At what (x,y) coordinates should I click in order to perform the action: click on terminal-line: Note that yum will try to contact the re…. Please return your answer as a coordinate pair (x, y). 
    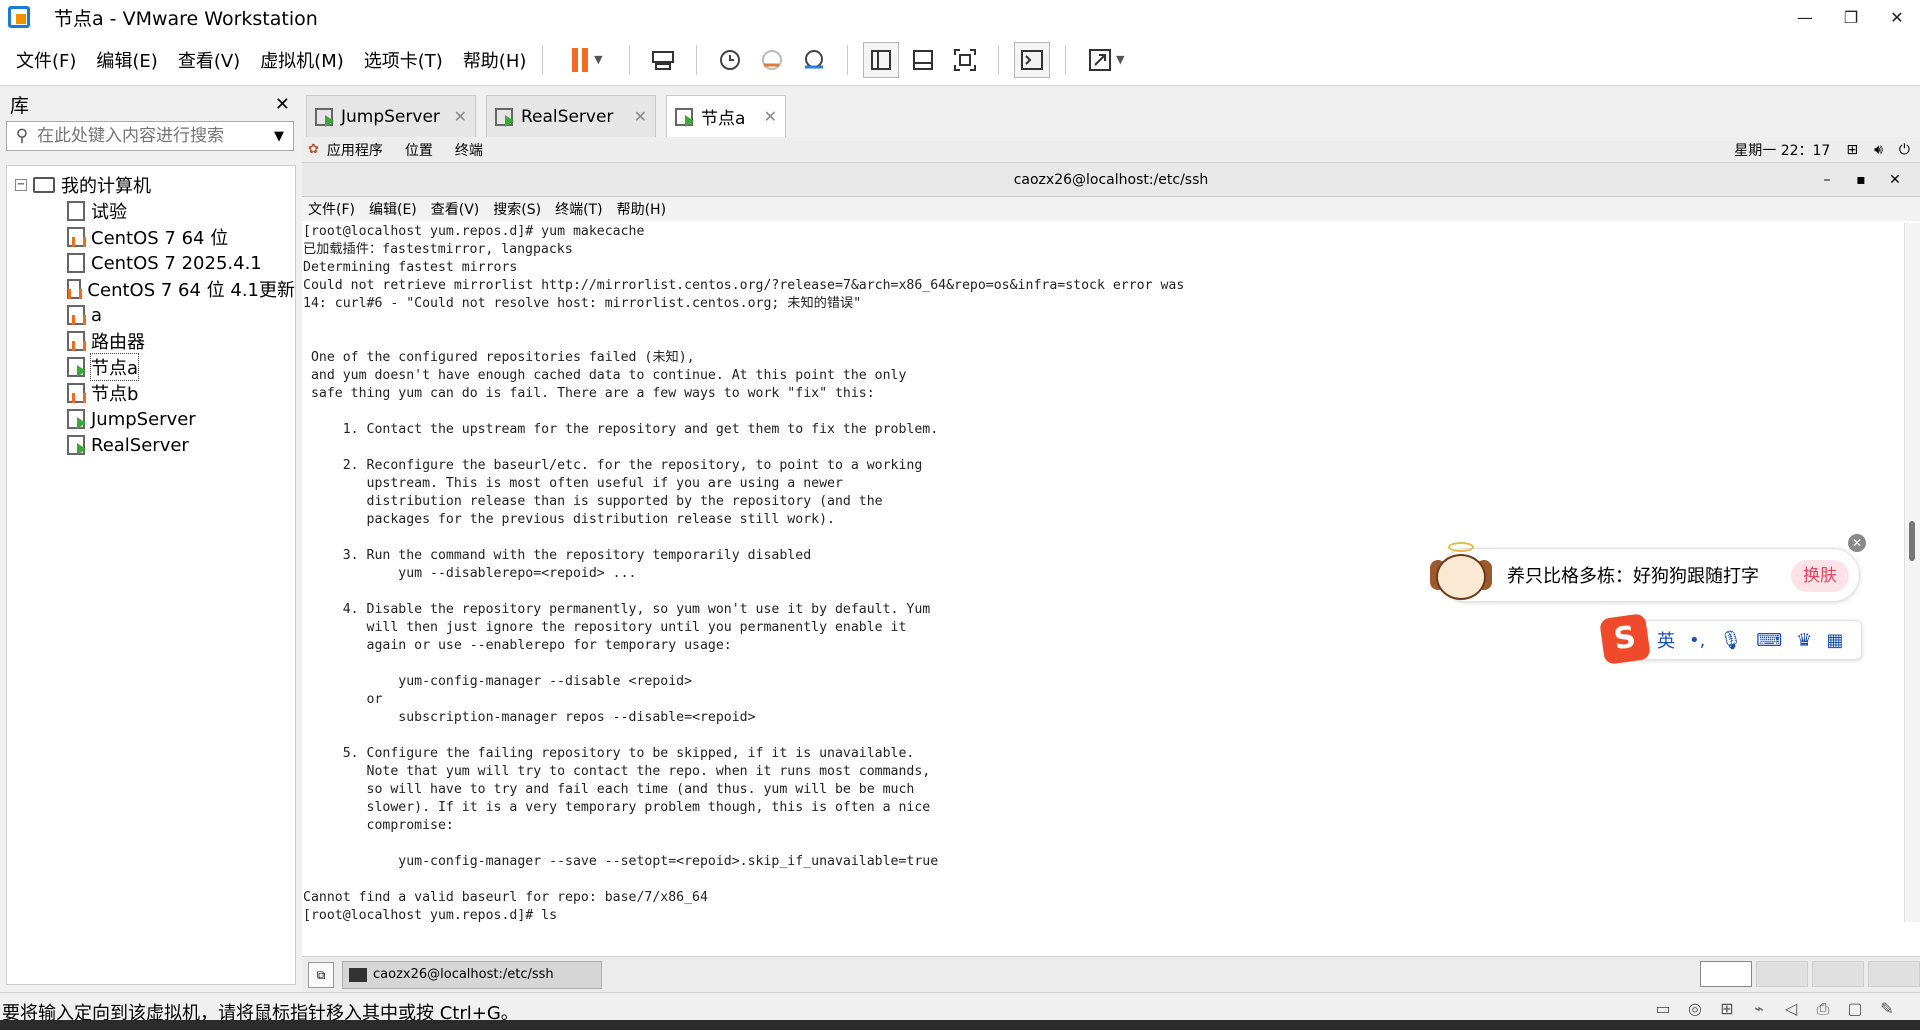
    Looking at the image, I should click on (617, 771).